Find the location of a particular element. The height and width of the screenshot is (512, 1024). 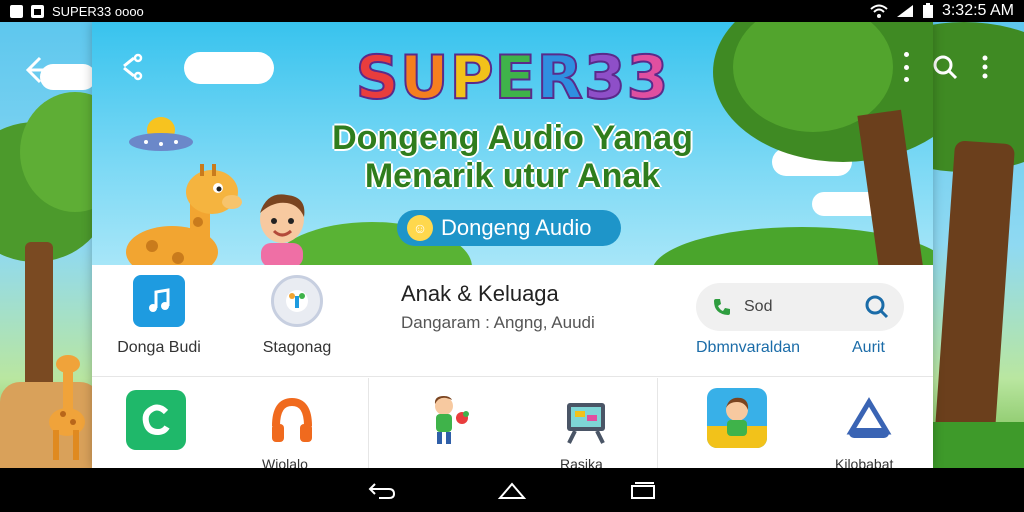

bulb-icon is located at coordinates (297, 301).